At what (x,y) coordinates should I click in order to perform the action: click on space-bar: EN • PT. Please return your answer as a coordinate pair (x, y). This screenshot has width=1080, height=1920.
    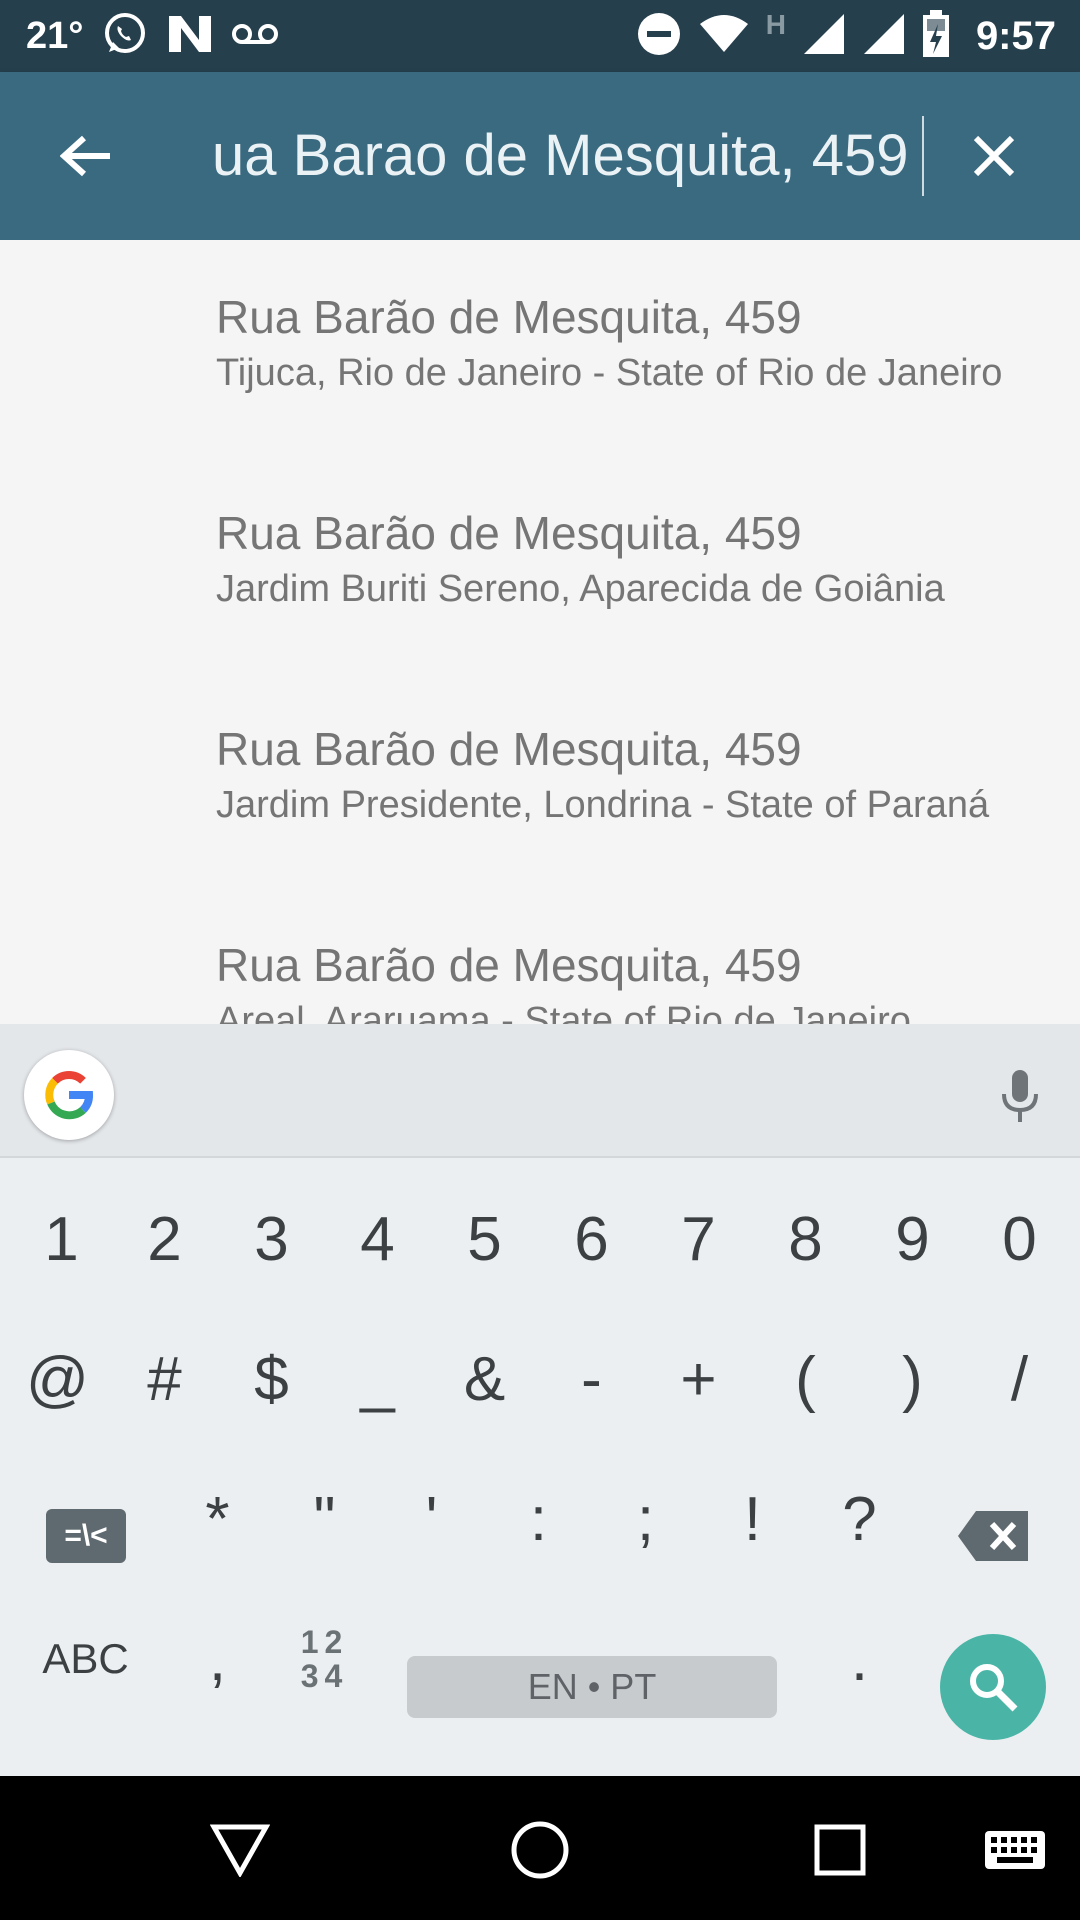
    Looking at the image, I should click on (592, 1687).